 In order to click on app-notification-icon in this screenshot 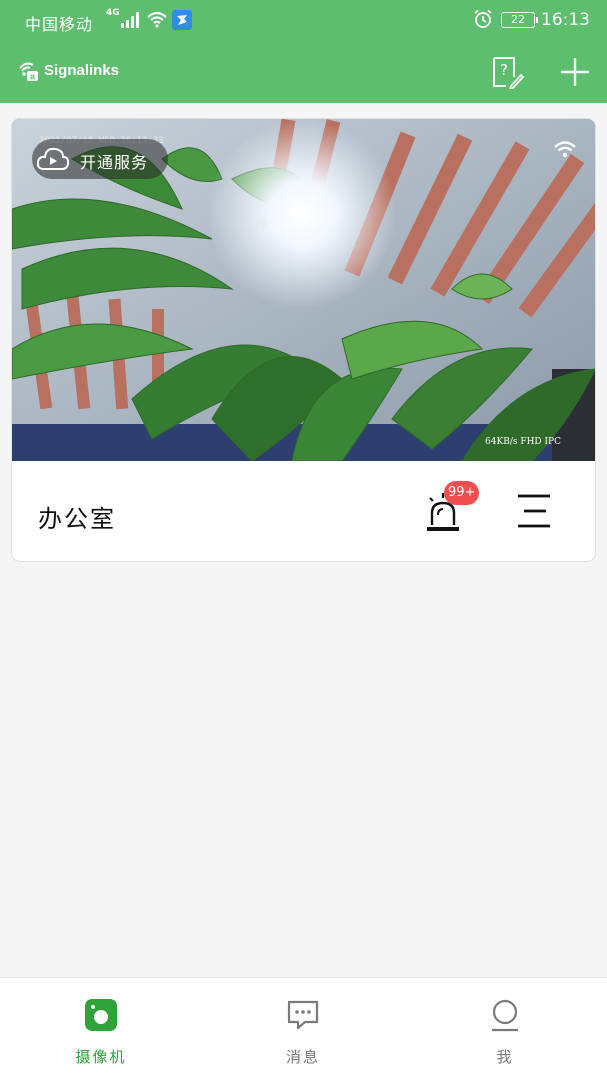, I will do `click(182, 20)`.